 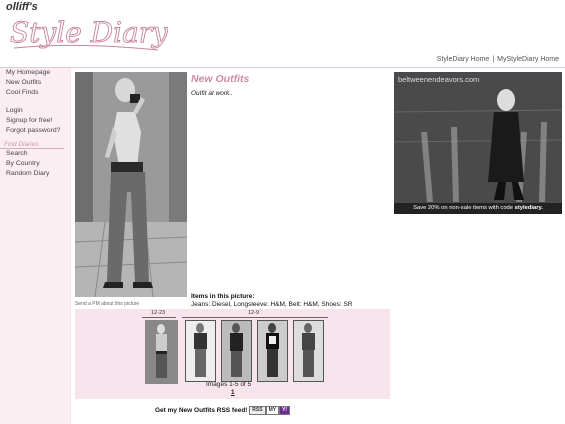 I want to click on rss-feed-line: Get my New Outfits RSS feed! RSS MY Y!, so click(x=223, y=410).